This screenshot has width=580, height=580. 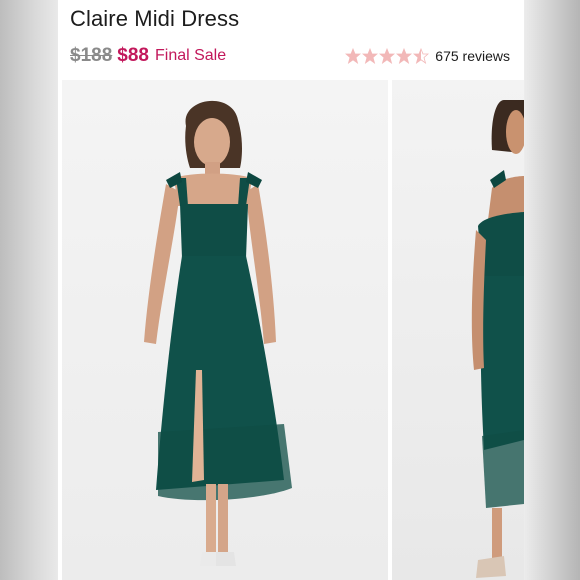 What do you see at coordinates (29, 290) in the screenshot?
I see `background-left` at bounding box center [29, 290].